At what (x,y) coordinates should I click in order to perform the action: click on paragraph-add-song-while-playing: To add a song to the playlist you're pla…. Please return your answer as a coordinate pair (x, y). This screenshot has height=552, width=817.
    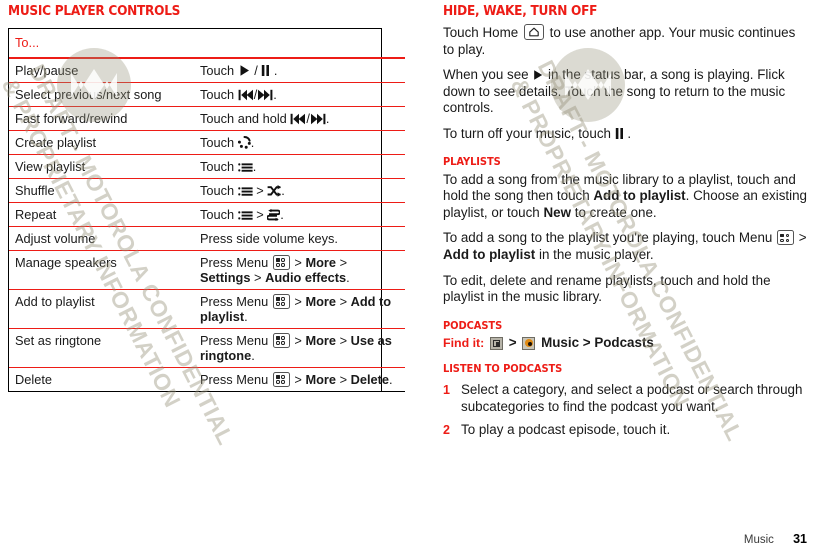
    Looking at the image, I should click on (626, 246).